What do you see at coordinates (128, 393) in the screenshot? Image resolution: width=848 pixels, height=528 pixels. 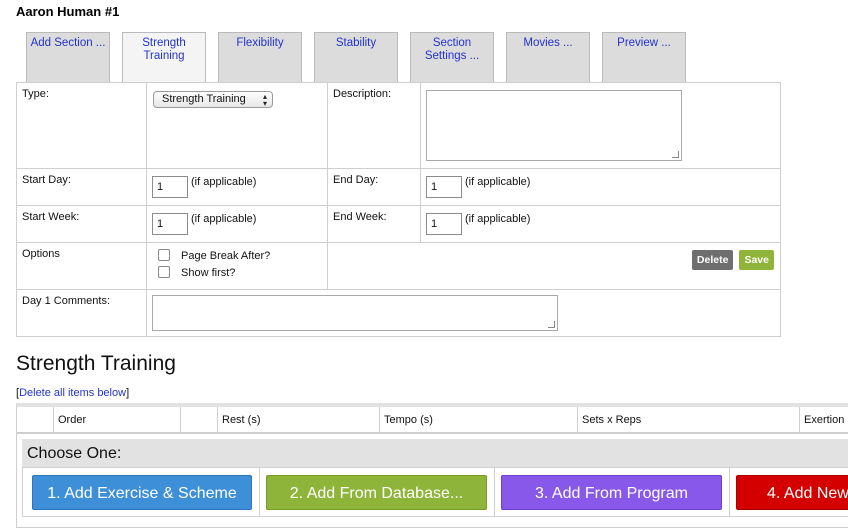 I see `bracket-close: ]` at bounding box center [128, 393].